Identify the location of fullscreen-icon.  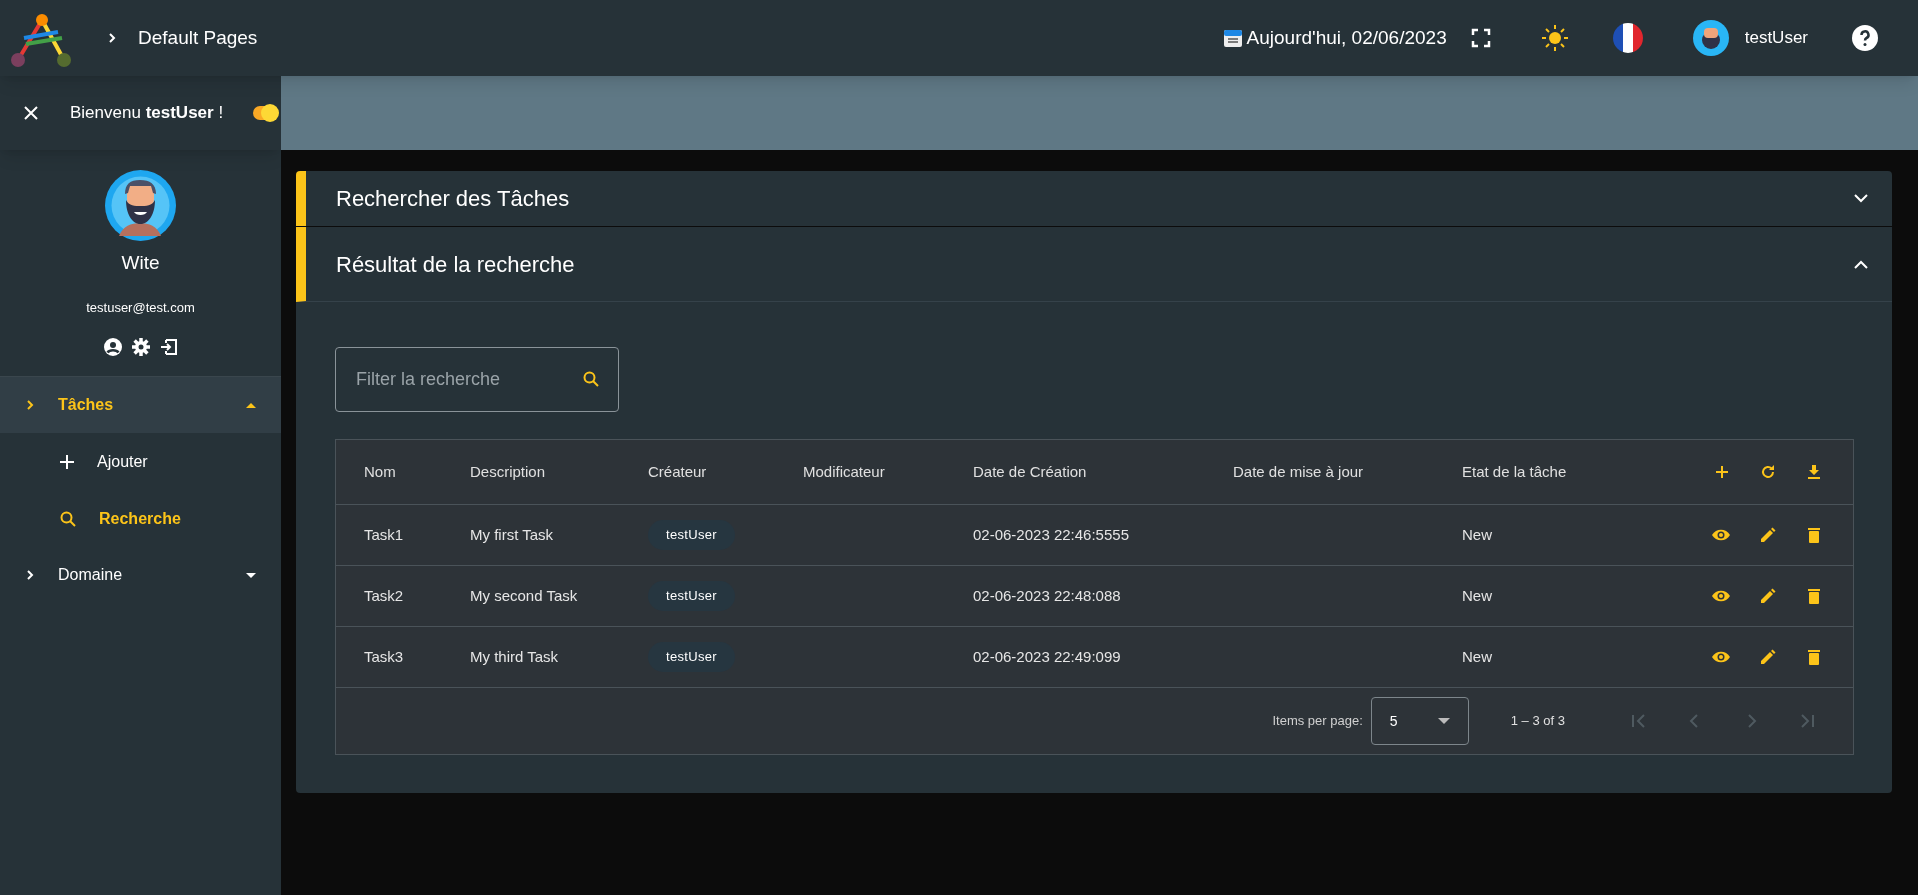
(1480, 38).